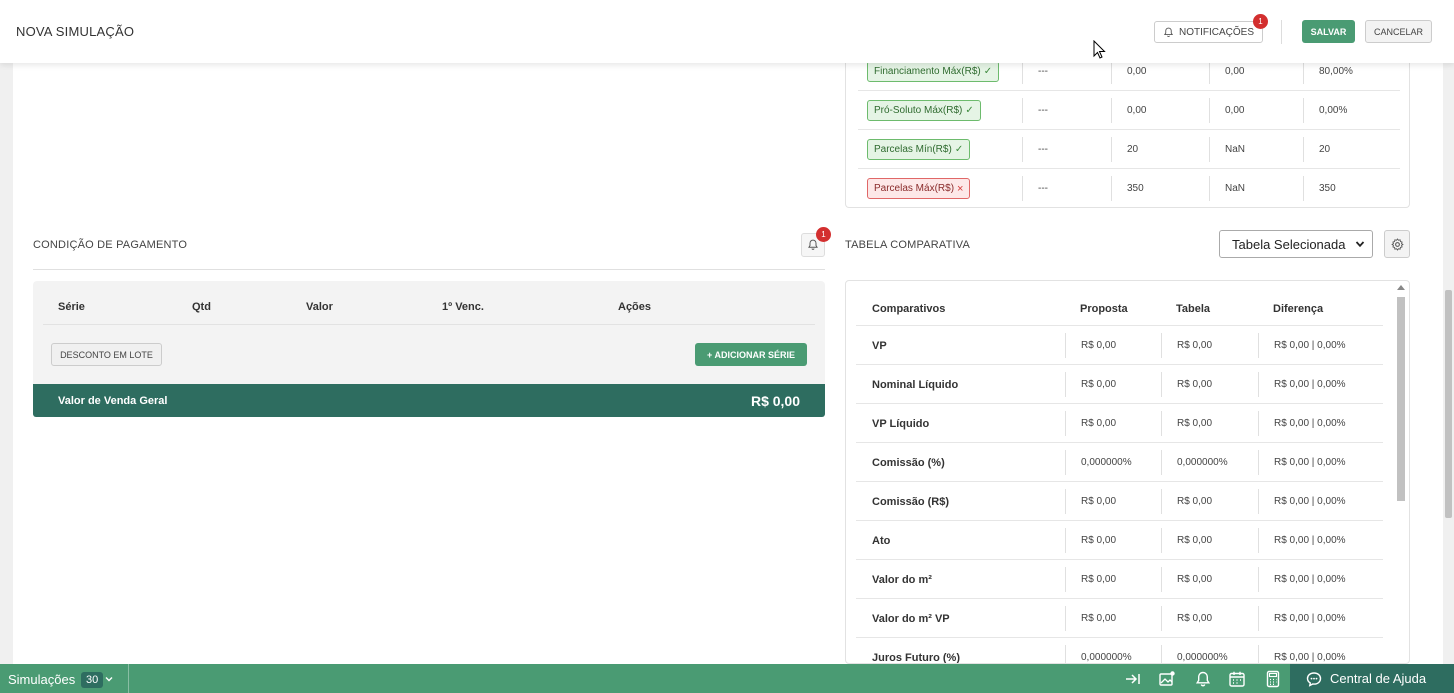 This screenshot has height=693, width=1454. Describe the element at coordinates (1129, 188) in the screenshot. I see `limit-row: Parcelas Máx(R$) × --- 350 NaN 350` at that location.